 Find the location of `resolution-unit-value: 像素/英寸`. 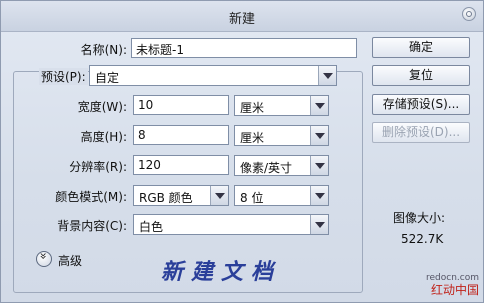

resolution-unit-value: 像素/英寸 is located at coordinates (266, 168).